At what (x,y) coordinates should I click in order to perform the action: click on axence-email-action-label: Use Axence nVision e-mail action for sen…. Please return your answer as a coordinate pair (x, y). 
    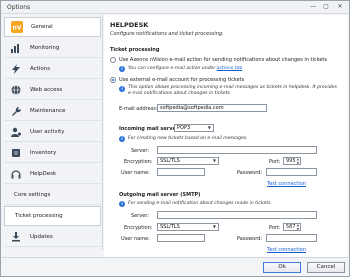
    Looking at the image, I should click on (223, 60).